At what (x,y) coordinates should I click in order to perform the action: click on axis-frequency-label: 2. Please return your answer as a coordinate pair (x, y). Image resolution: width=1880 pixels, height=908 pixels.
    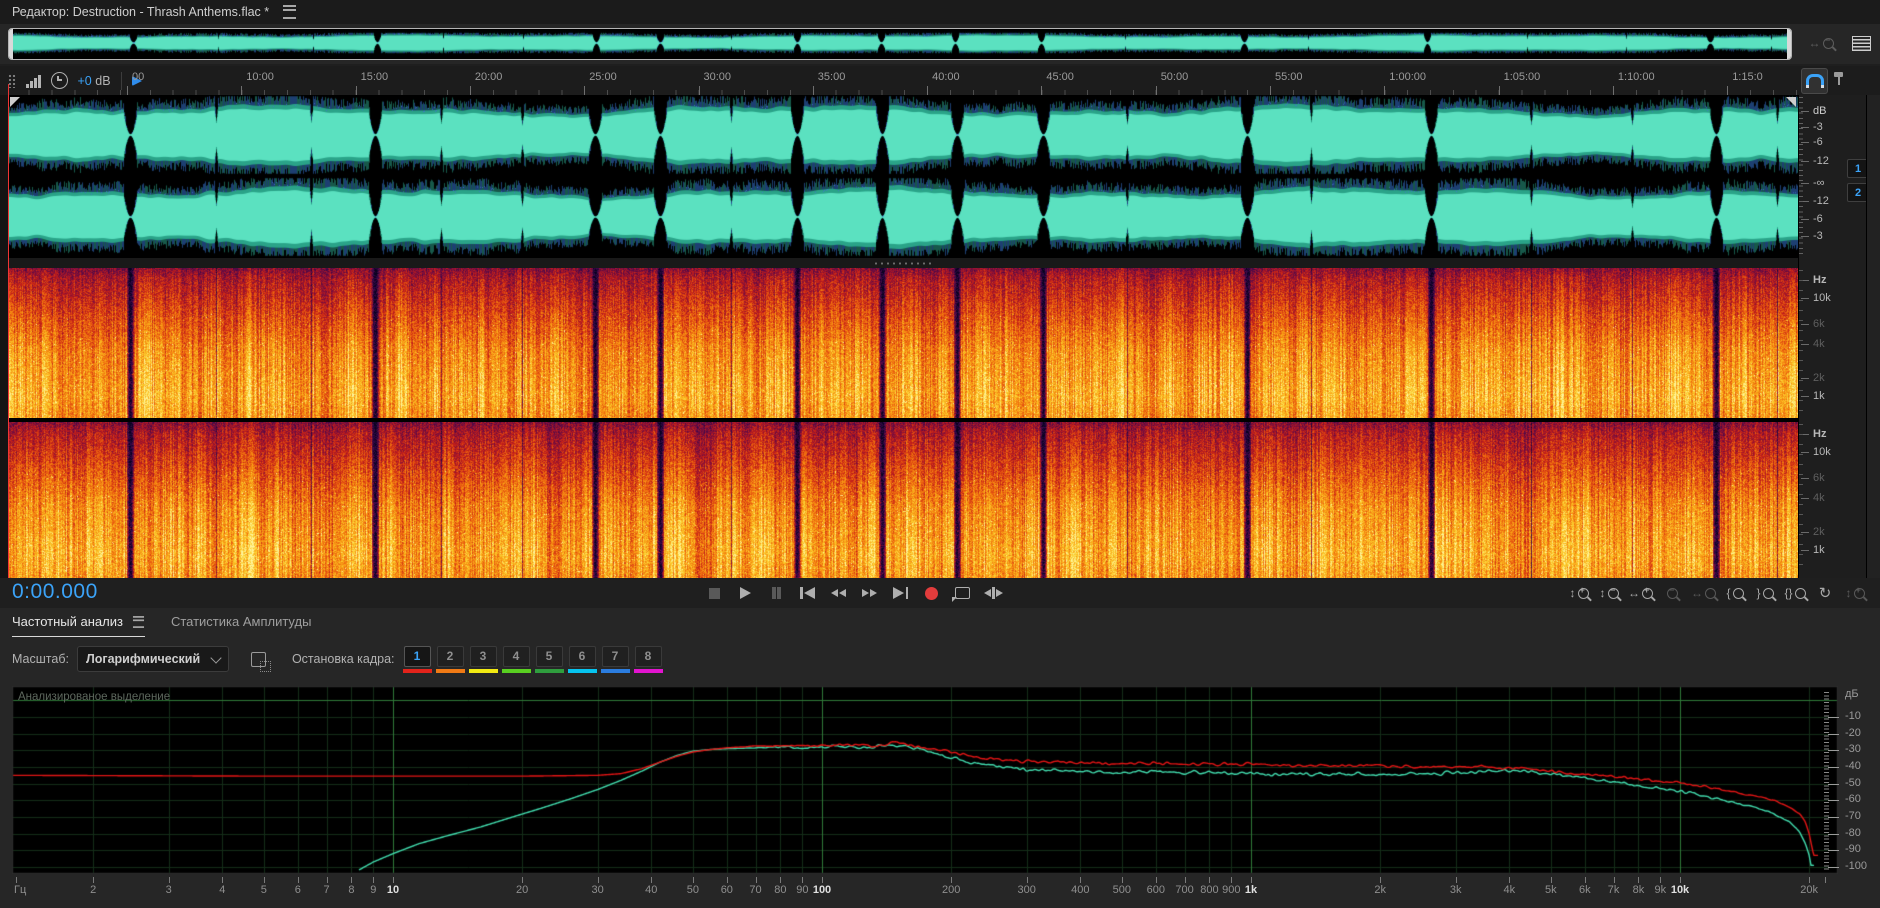
    Looking at the image, I should click on (93, 890).